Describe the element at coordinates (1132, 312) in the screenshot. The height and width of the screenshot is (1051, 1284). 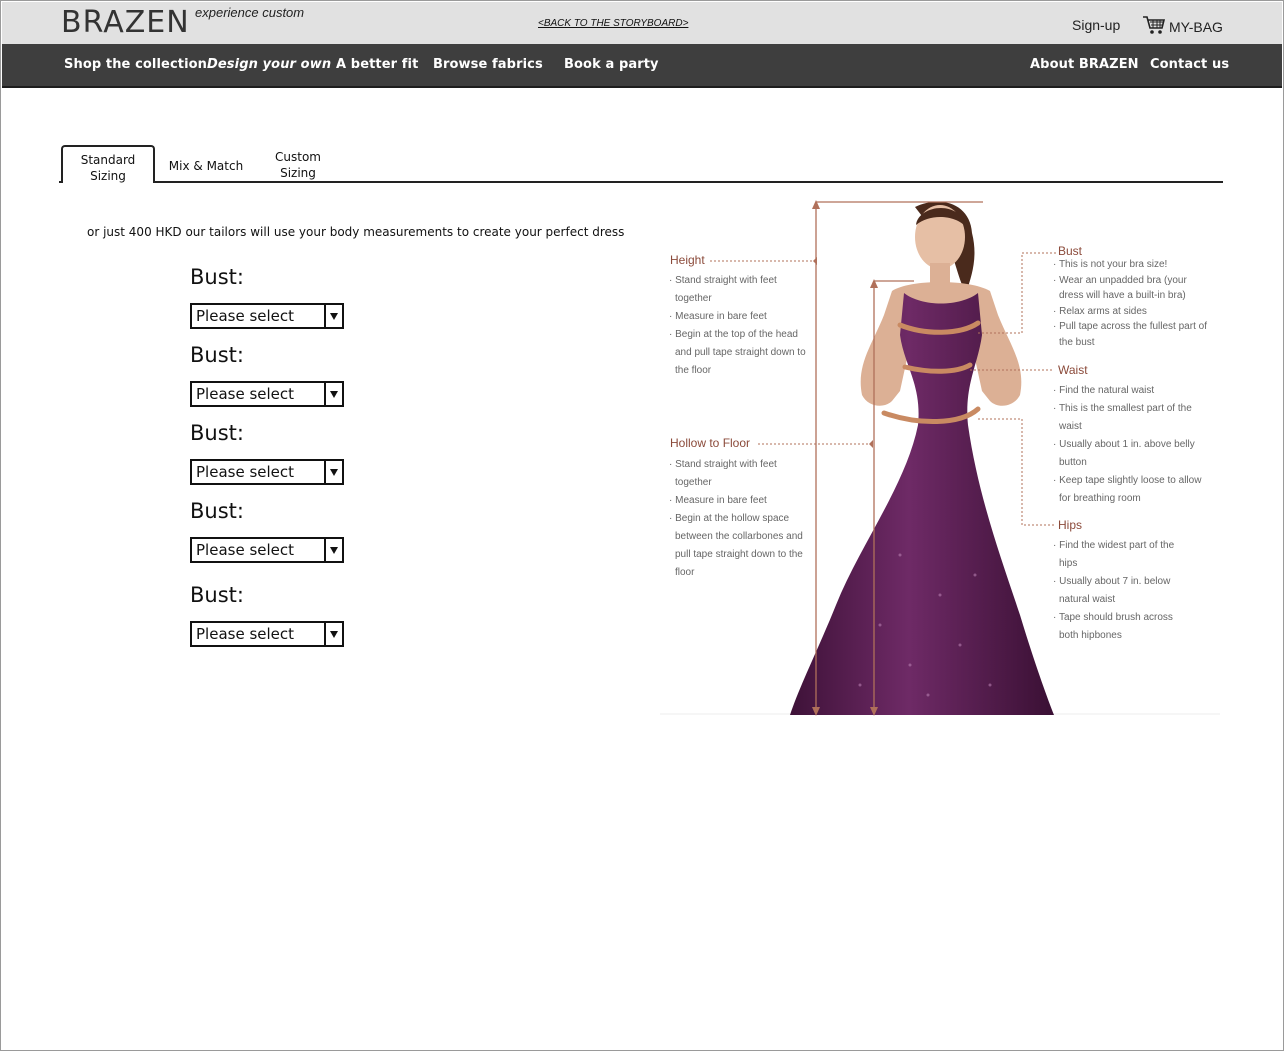
I see `list-item: Relax arms at sides` at that location.